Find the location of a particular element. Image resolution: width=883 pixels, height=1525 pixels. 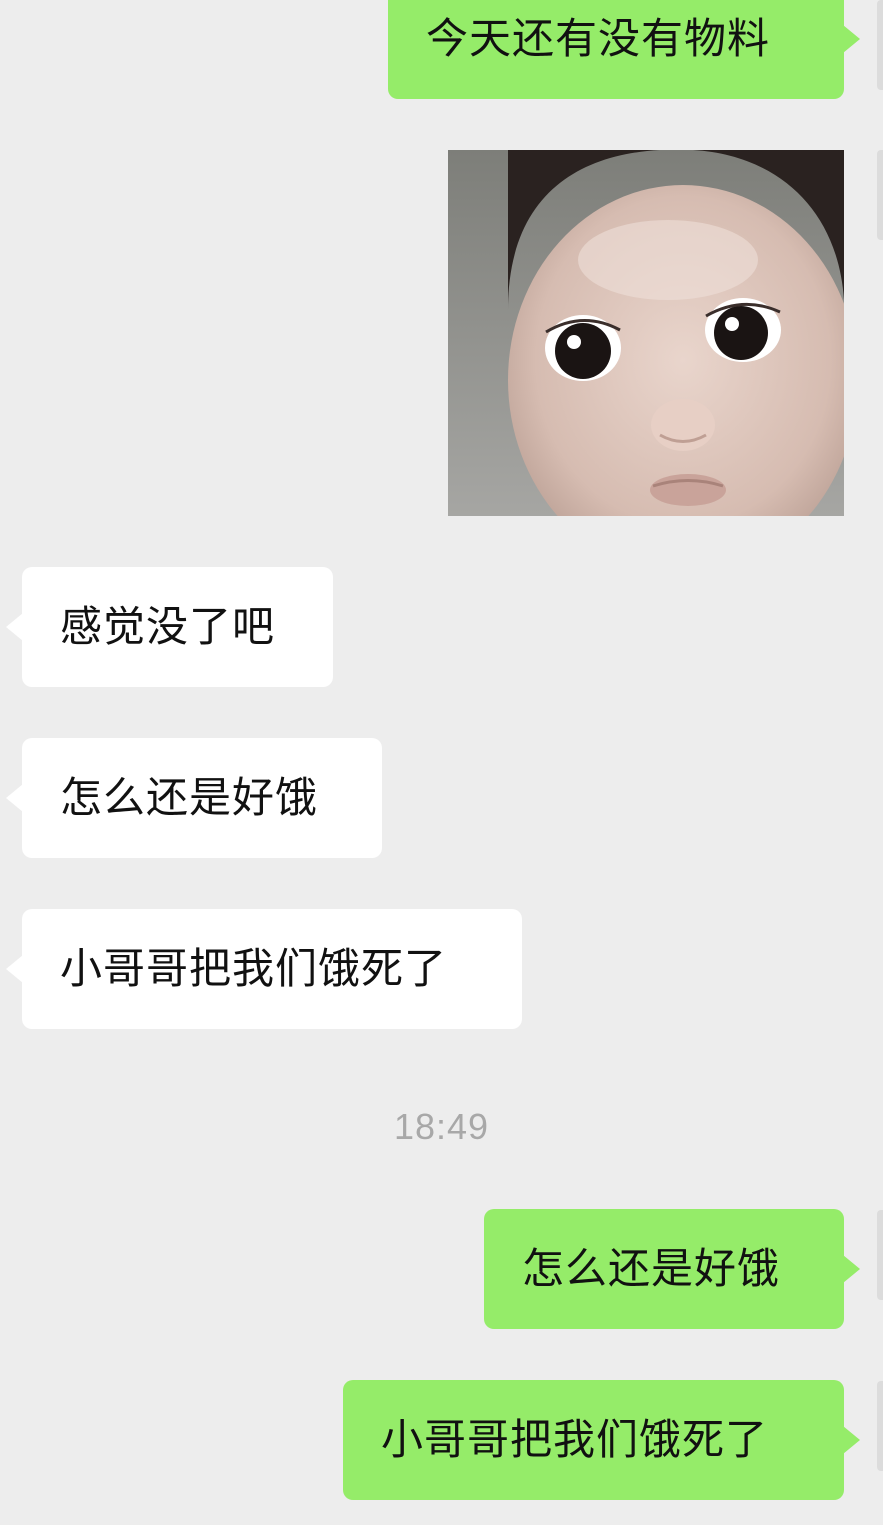

incoming-message-bubble: 怎么还是好饿 is located at coordinates (194, 798).